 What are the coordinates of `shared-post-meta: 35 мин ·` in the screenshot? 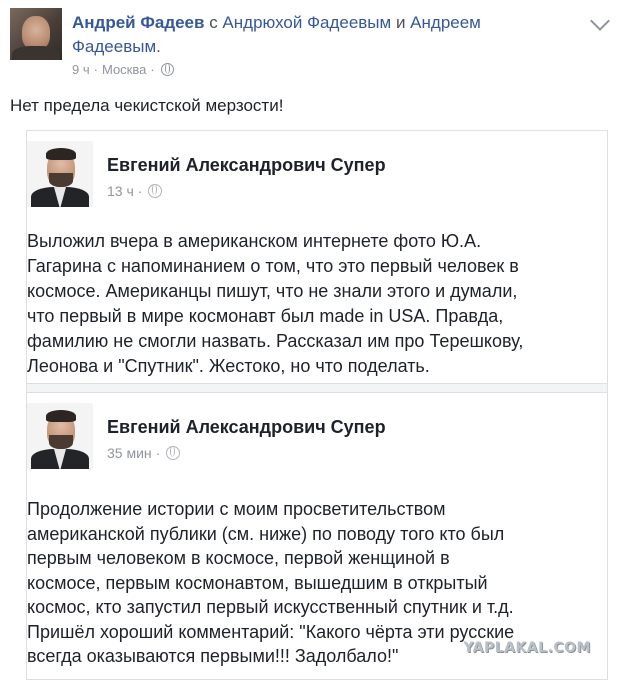 It's located at (144, 453).